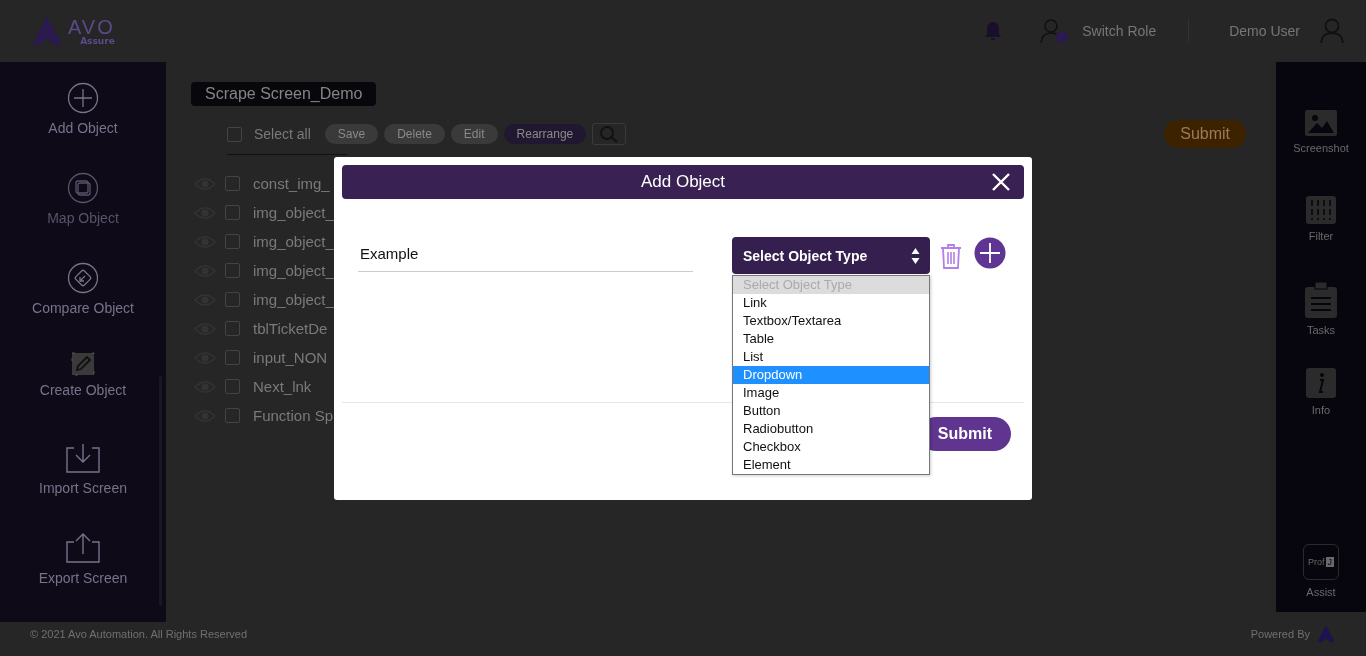  I want to click on edit-square-icon, so click(83, 364).